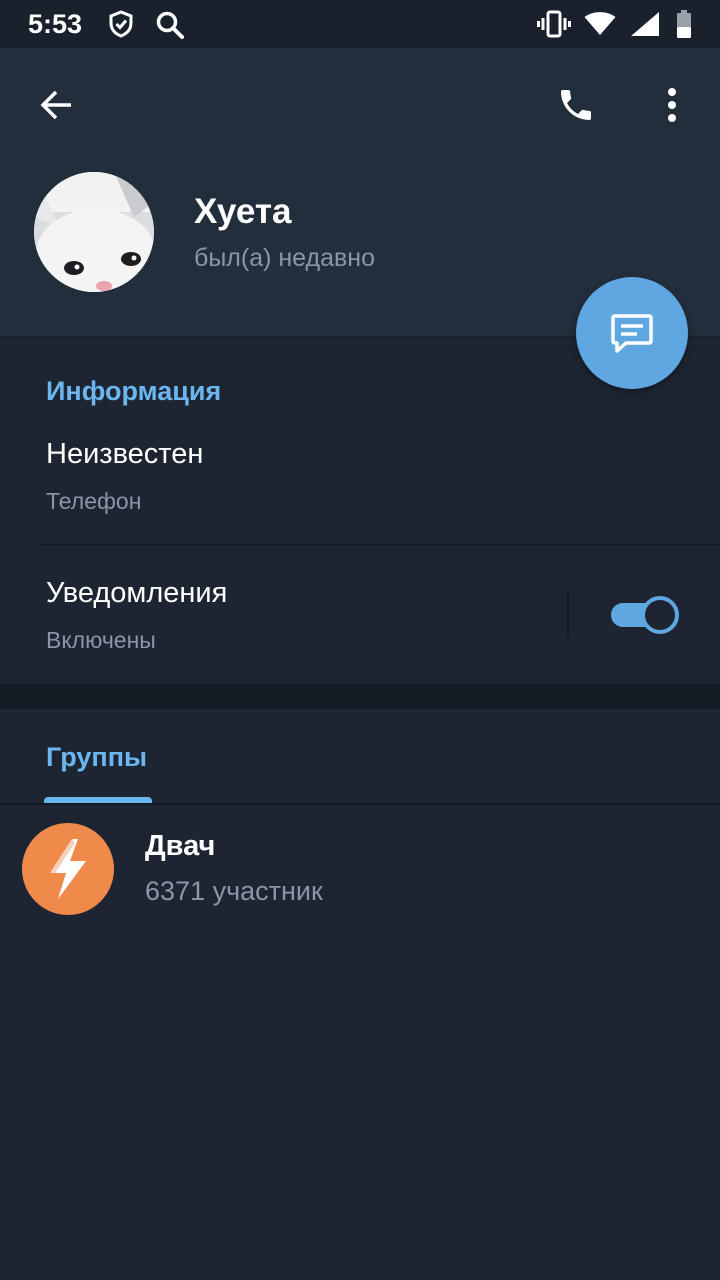  I want to click on back-button, so click(56, 105).